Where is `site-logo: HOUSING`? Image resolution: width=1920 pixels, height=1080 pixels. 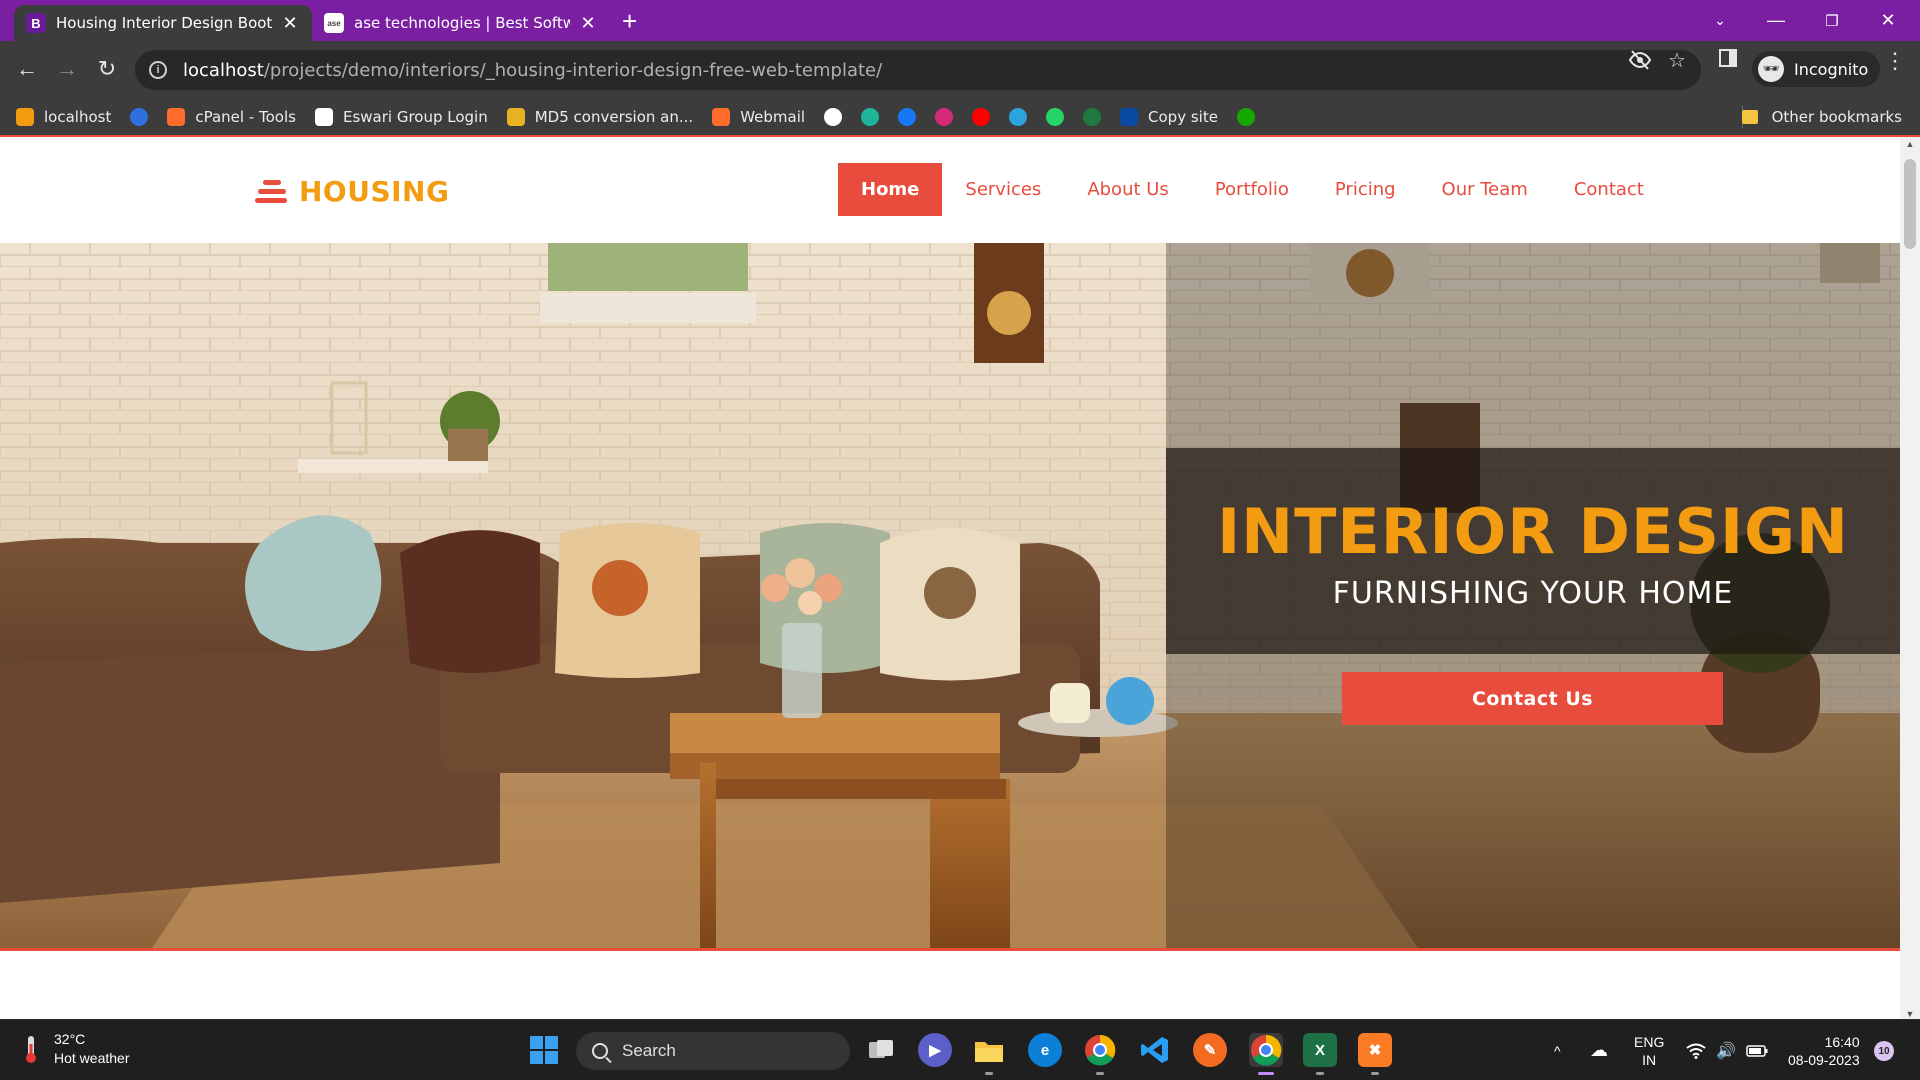 site-logo: HOUSING is located at coordinates (352, 191).